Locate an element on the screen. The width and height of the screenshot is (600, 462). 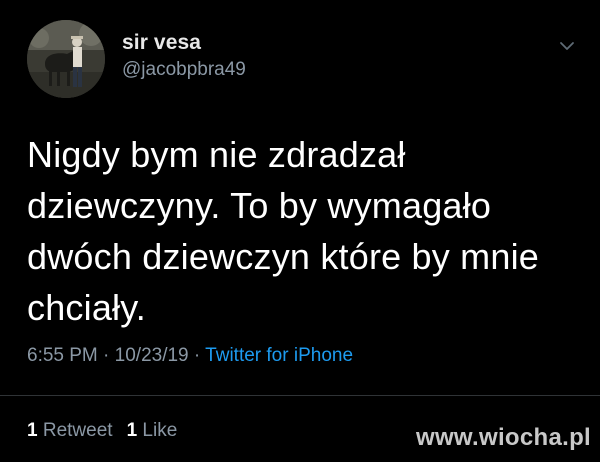
retweet-label: Retweet is located at coordinates (77, 430).